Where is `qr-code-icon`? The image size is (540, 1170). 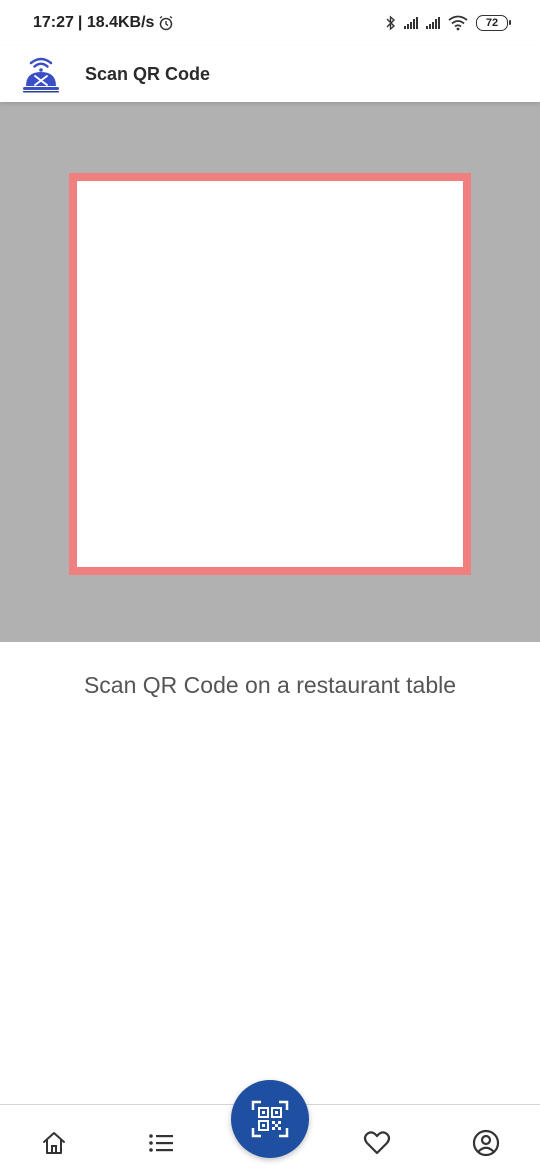 qr-code-icon is located at coordinates (270, 1119).